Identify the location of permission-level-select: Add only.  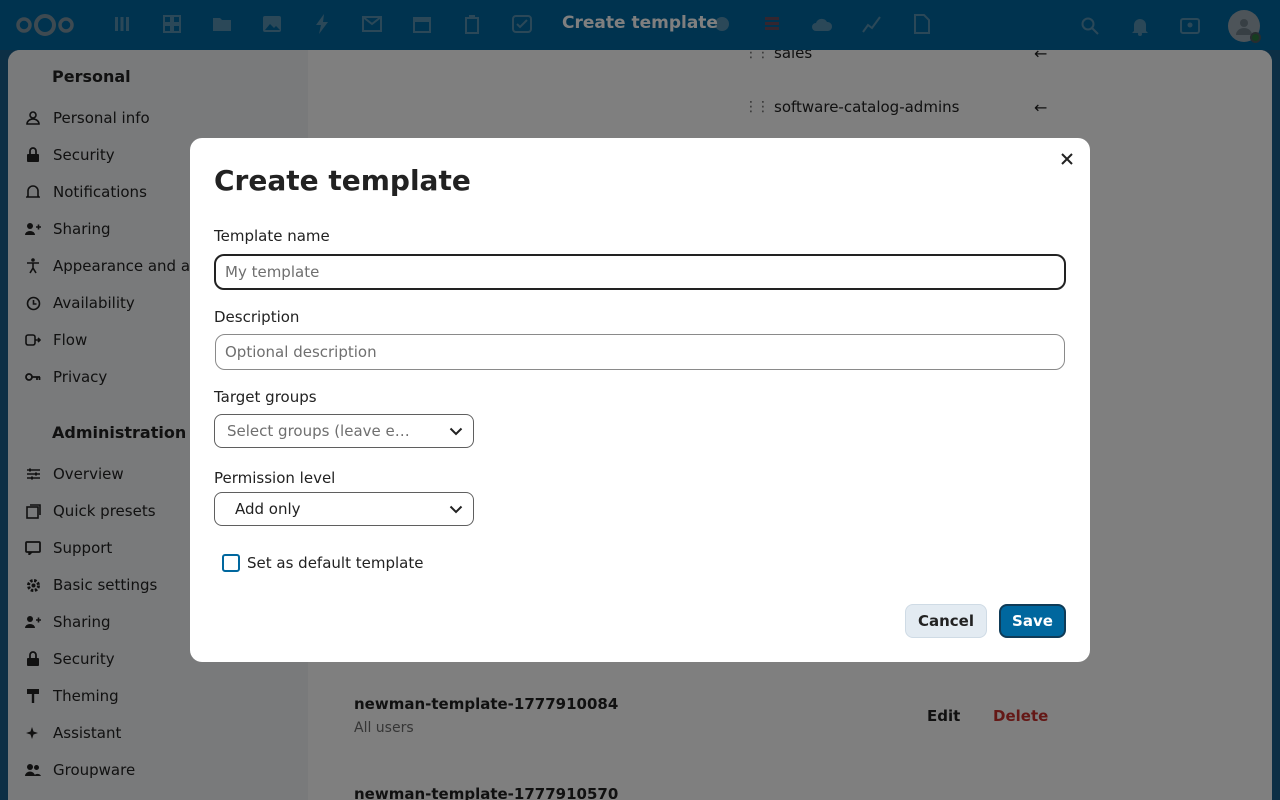
(344, 509).